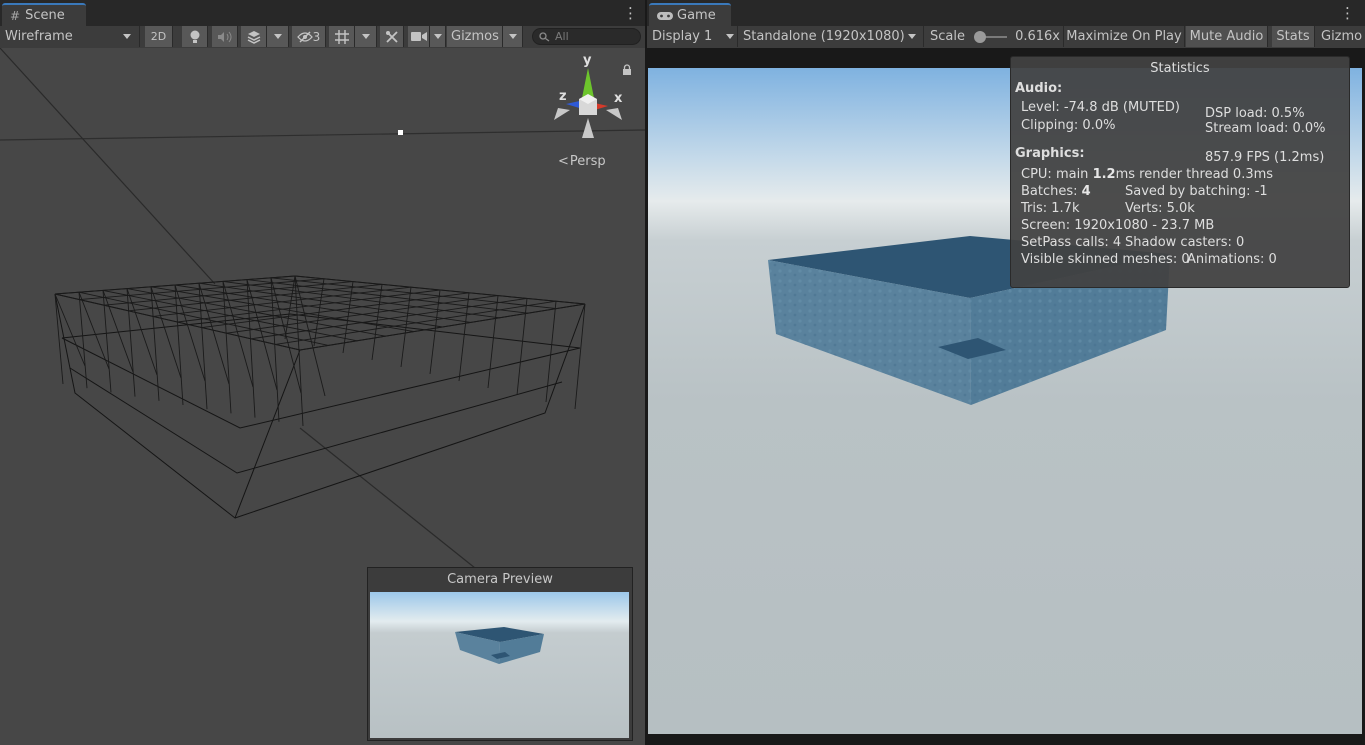 The width and height of the screenshot is (1365, 745). I want to click on camera-settings-dropdown, so click(438, 36).